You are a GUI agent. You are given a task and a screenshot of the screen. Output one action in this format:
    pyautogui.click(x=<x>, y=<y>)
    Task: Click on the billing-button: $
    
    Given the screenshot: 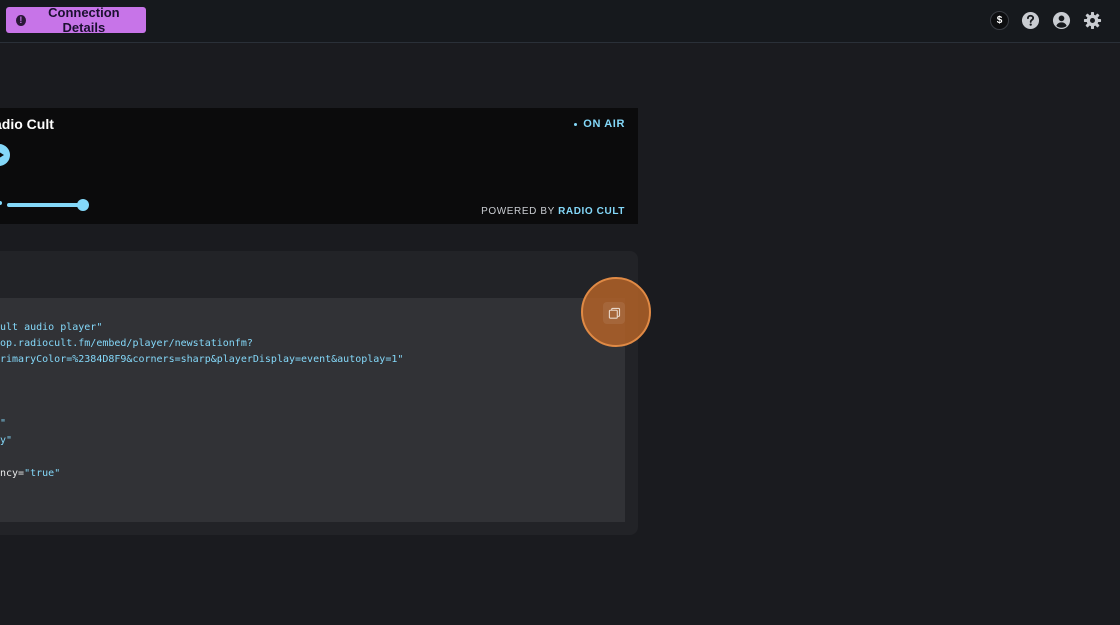 What is the action you would take?
    pyautogui.click(x=999, y=20)
    